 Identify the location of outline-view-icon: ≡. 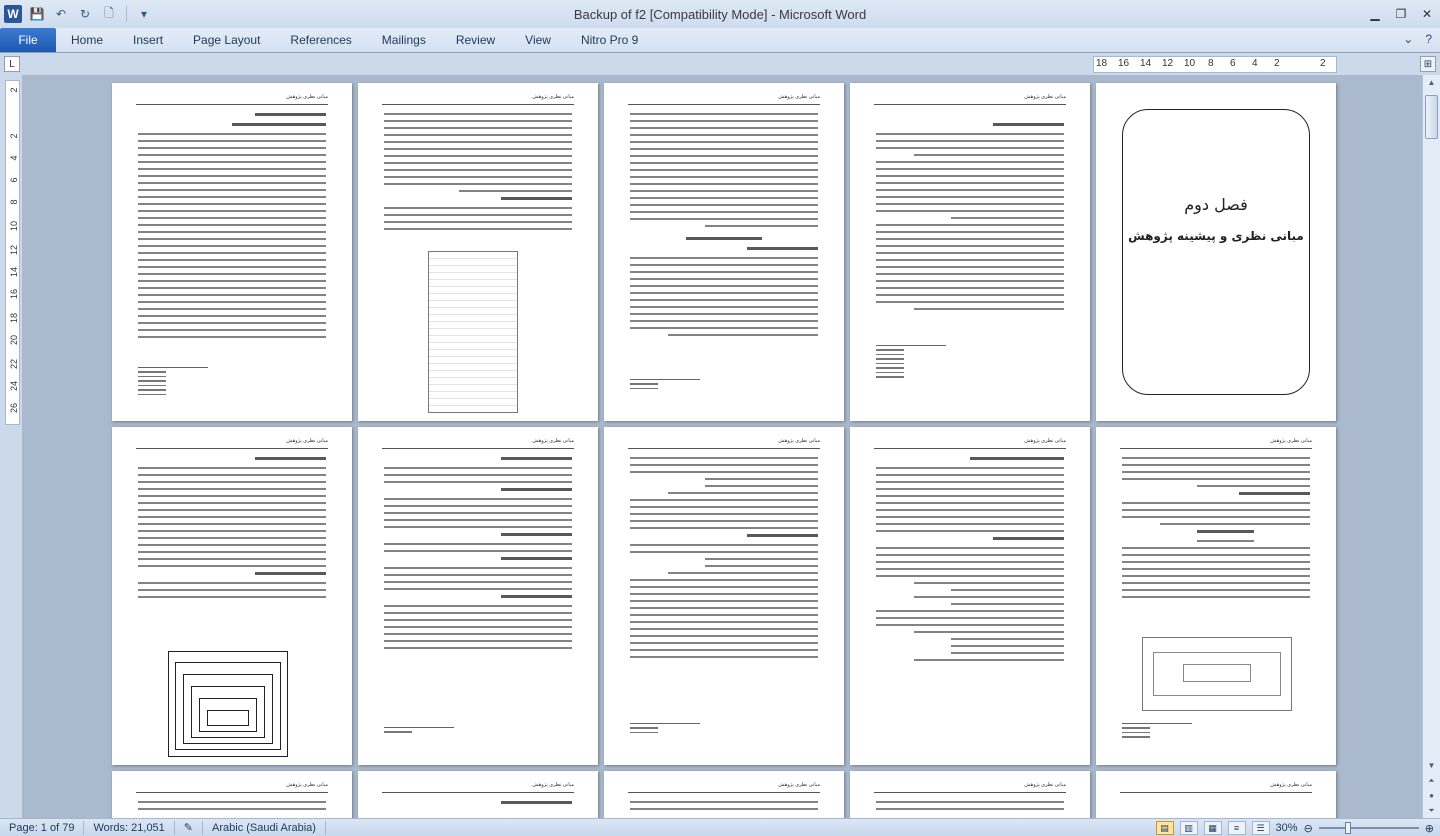
(1236, 828).